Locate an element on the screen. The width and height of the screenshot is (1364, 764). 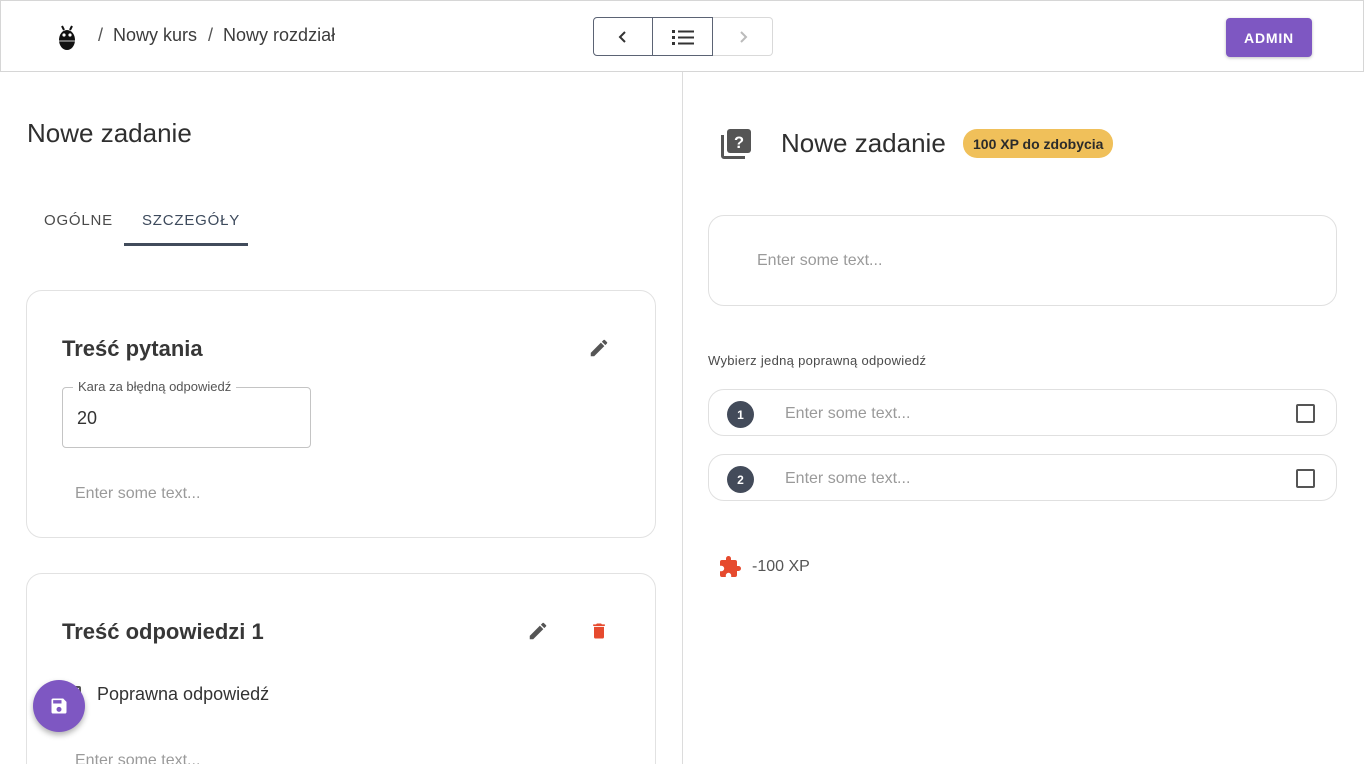
correct-answer-label: Poprawna odpowiedź is located at coordinates (183, 694).